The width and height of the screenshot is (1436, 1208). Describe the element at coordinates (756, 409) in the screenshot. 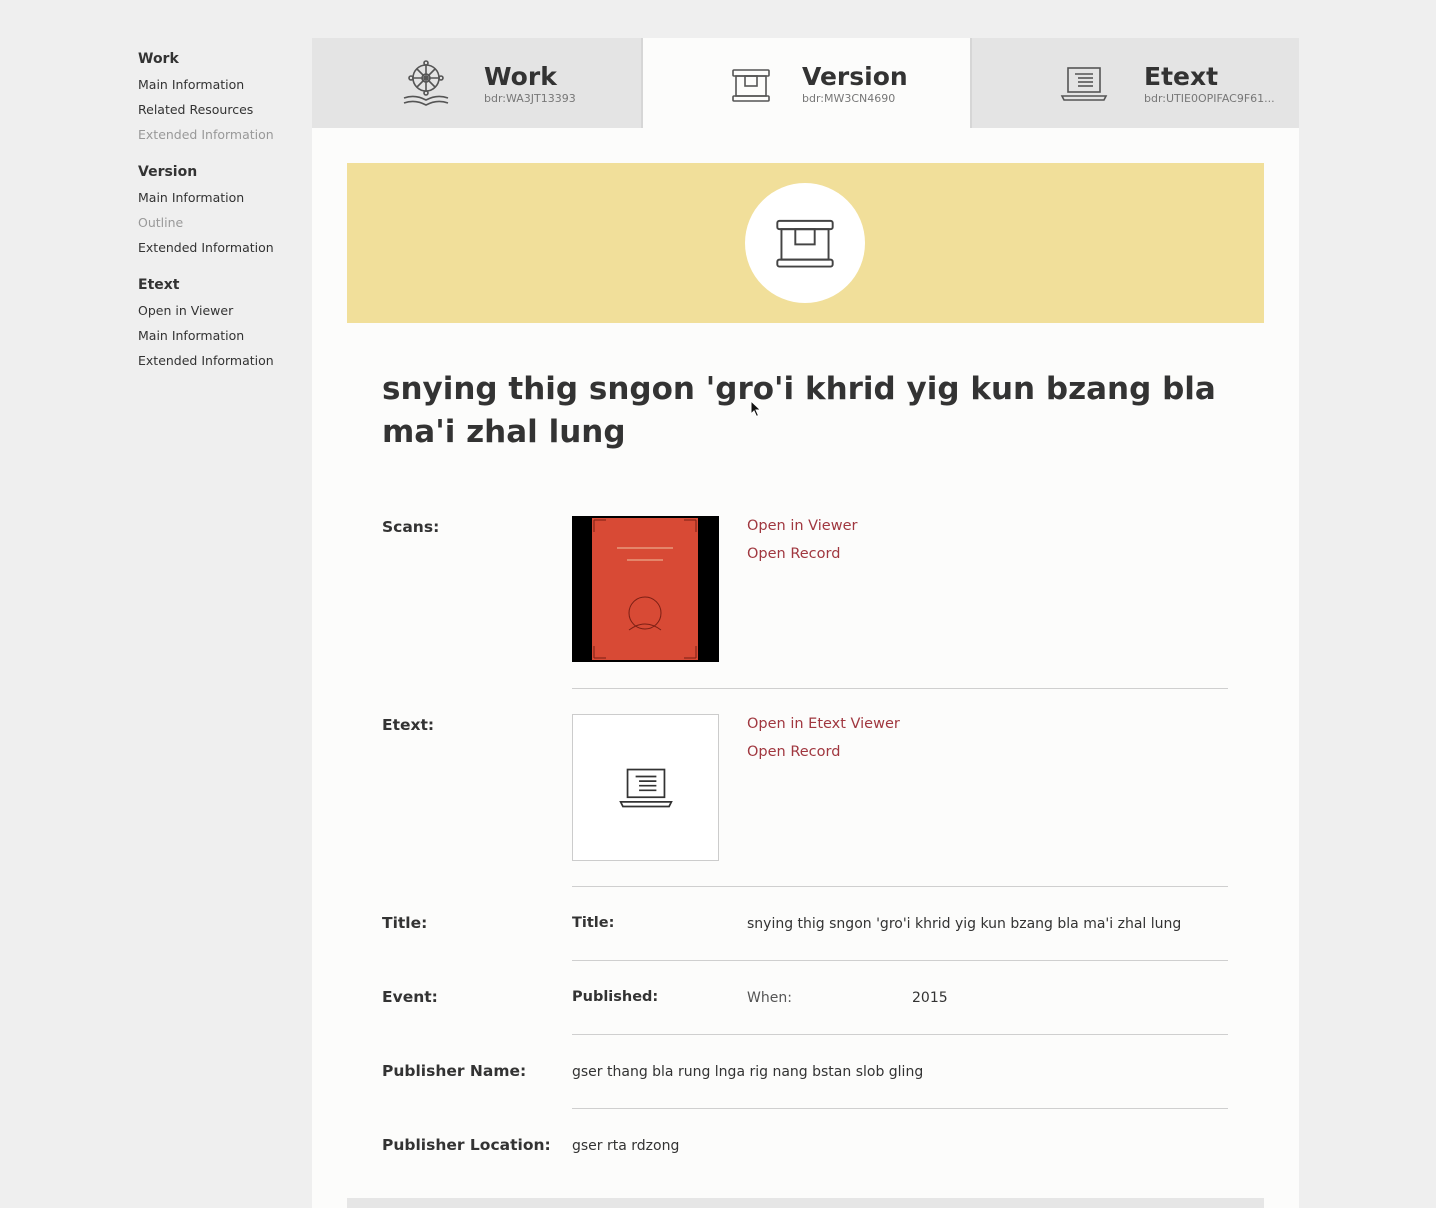

I see `mouse-cursor-icon` at that location.